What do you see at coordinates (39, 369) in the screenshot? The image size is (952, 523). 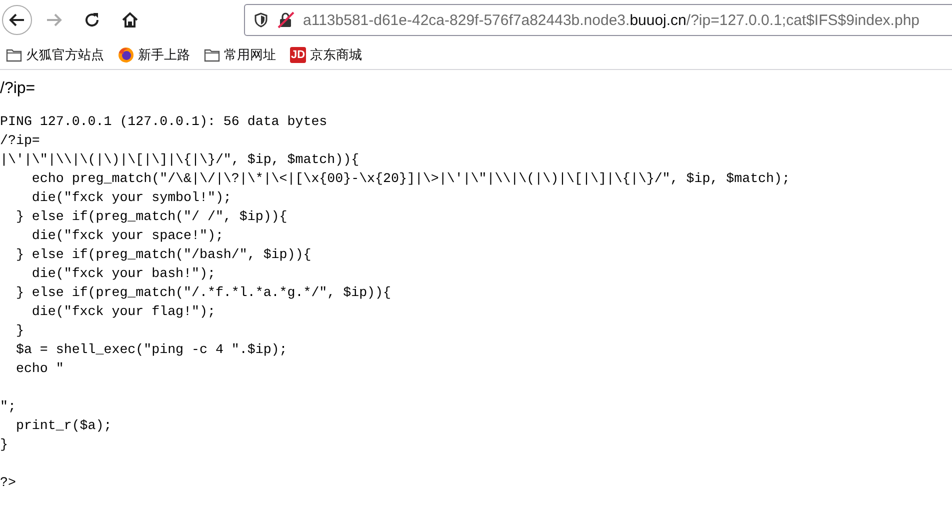 I see `code-line: echo "` at bounding box center [39, 369].